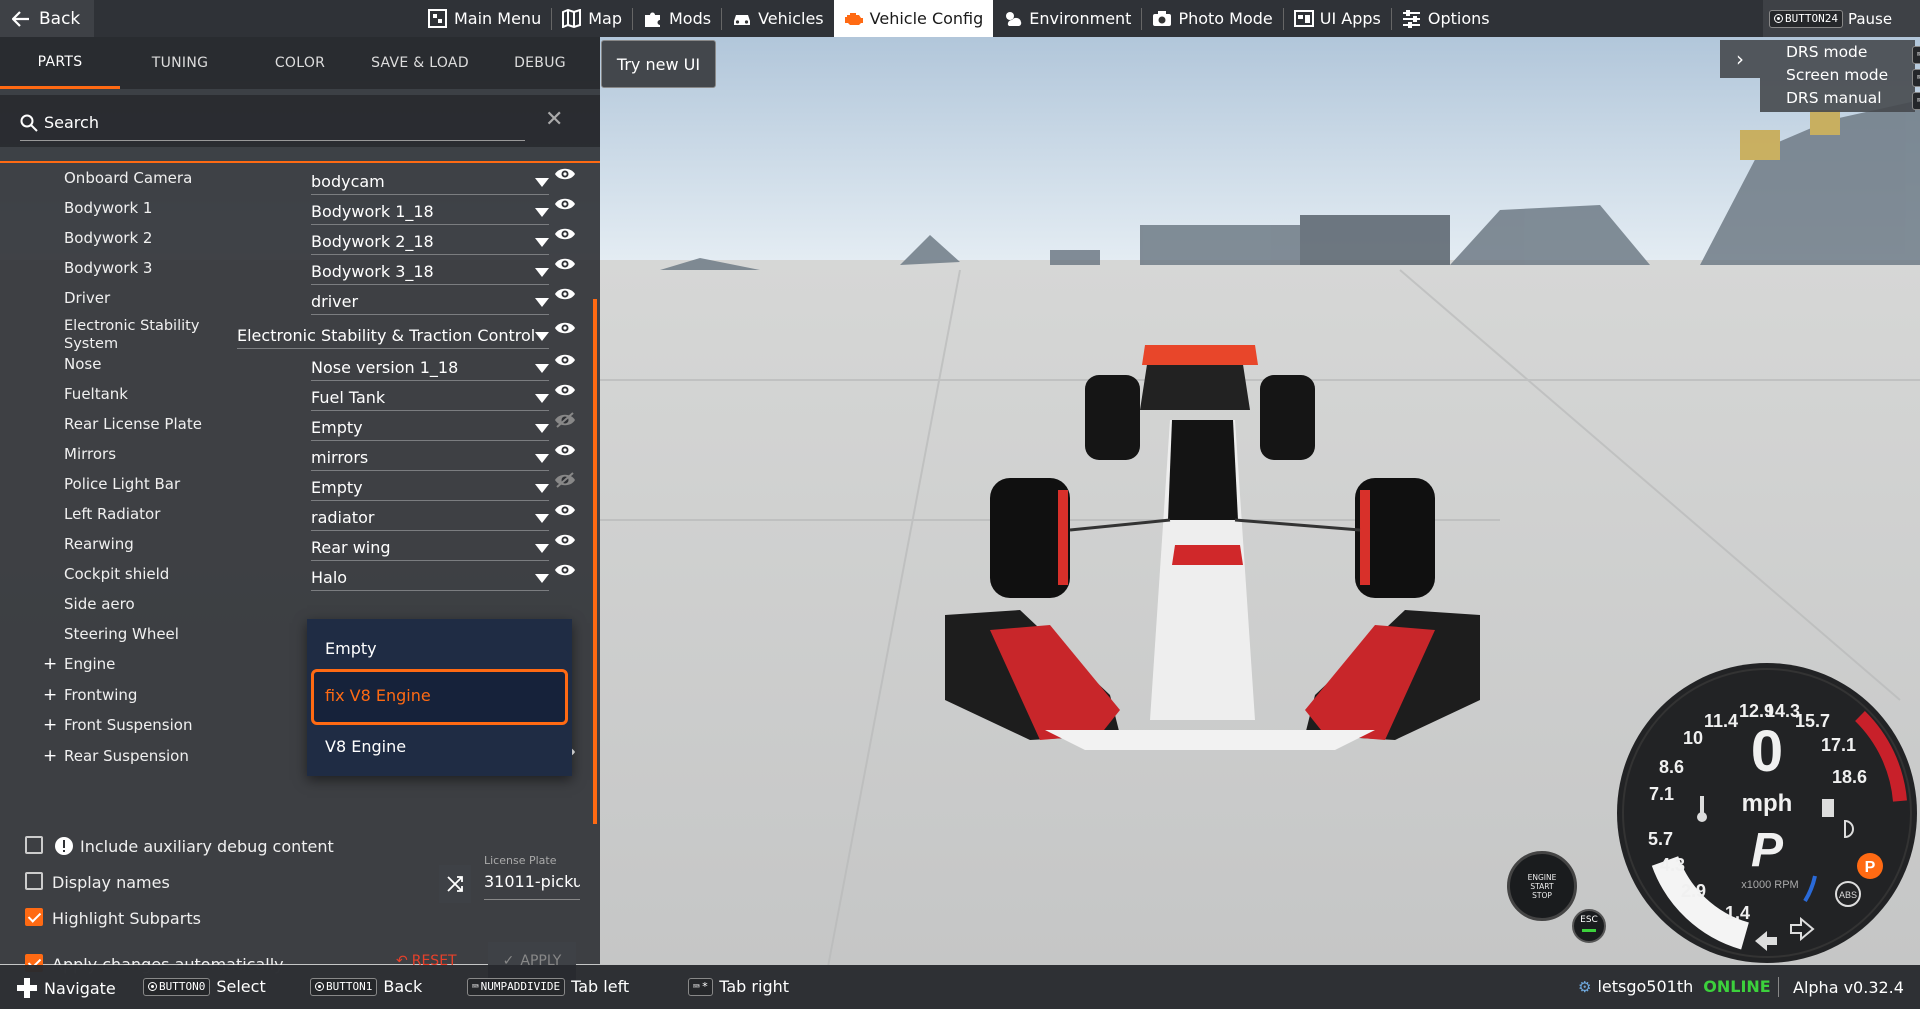  Describe the element at coordinates (128, 725) in the screenshot. I see `part-label: Front Suspension` at that location.